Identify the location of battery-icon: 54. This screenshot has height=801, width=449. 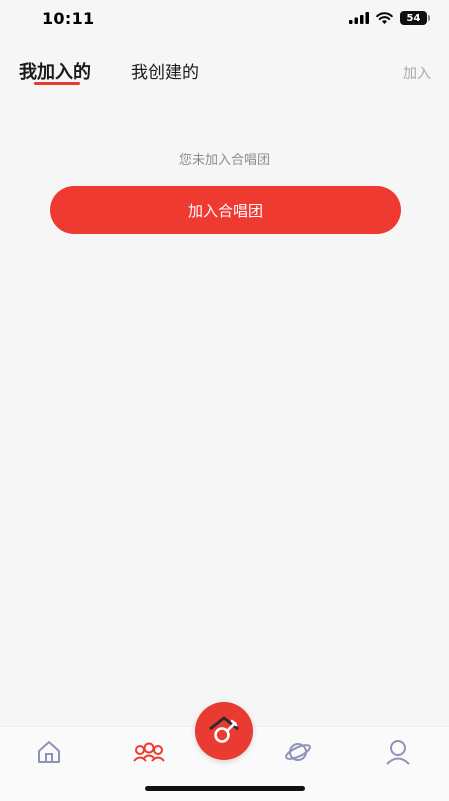
(415, 18).